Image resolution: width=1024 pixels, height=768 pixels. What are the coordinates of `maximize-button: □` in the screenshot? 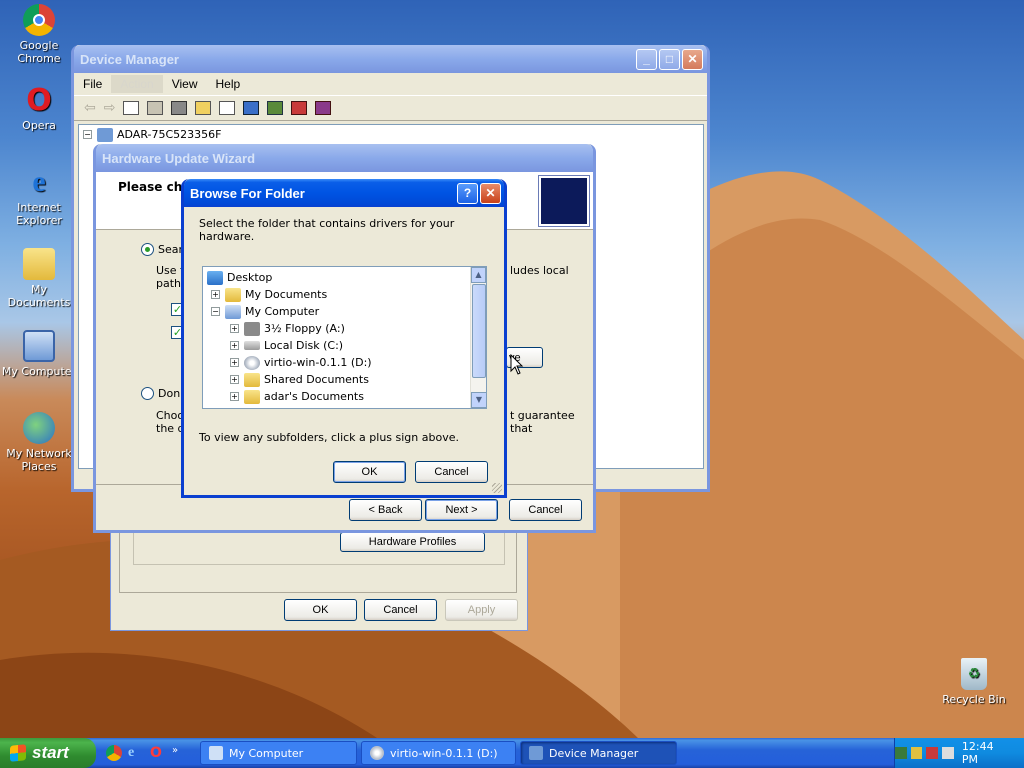 It's located at (669, 59).